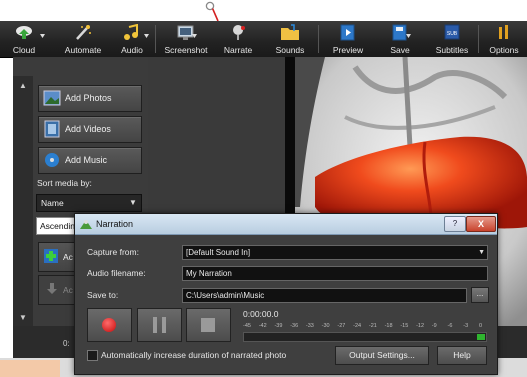 The width and height of the screenshot is (527, 377). Describe the element at coordinates (278, 326) in the screenshot. I see `meter-tick-label: -39` at that location.